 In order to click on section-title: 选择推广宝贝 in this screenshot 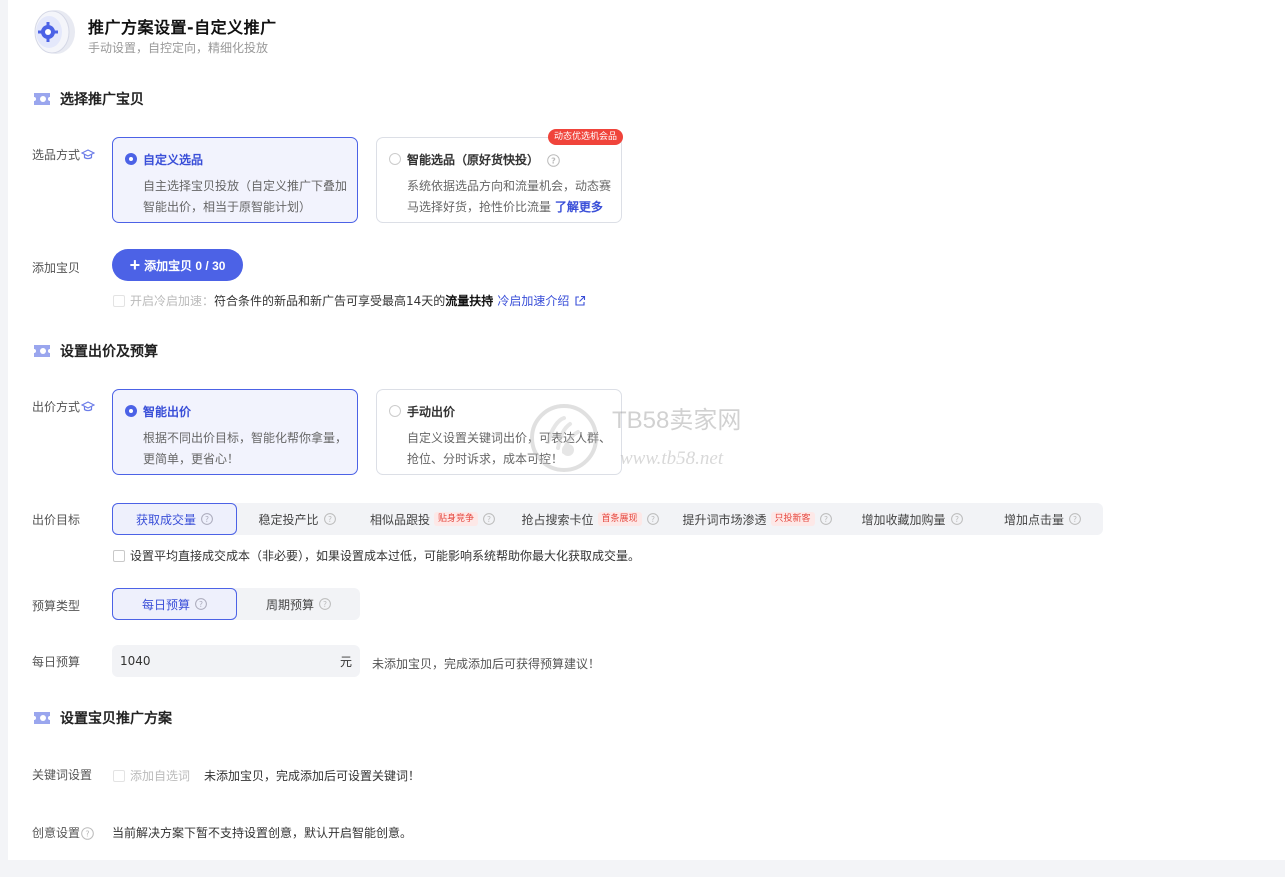, I will do `click(102, 100)`.